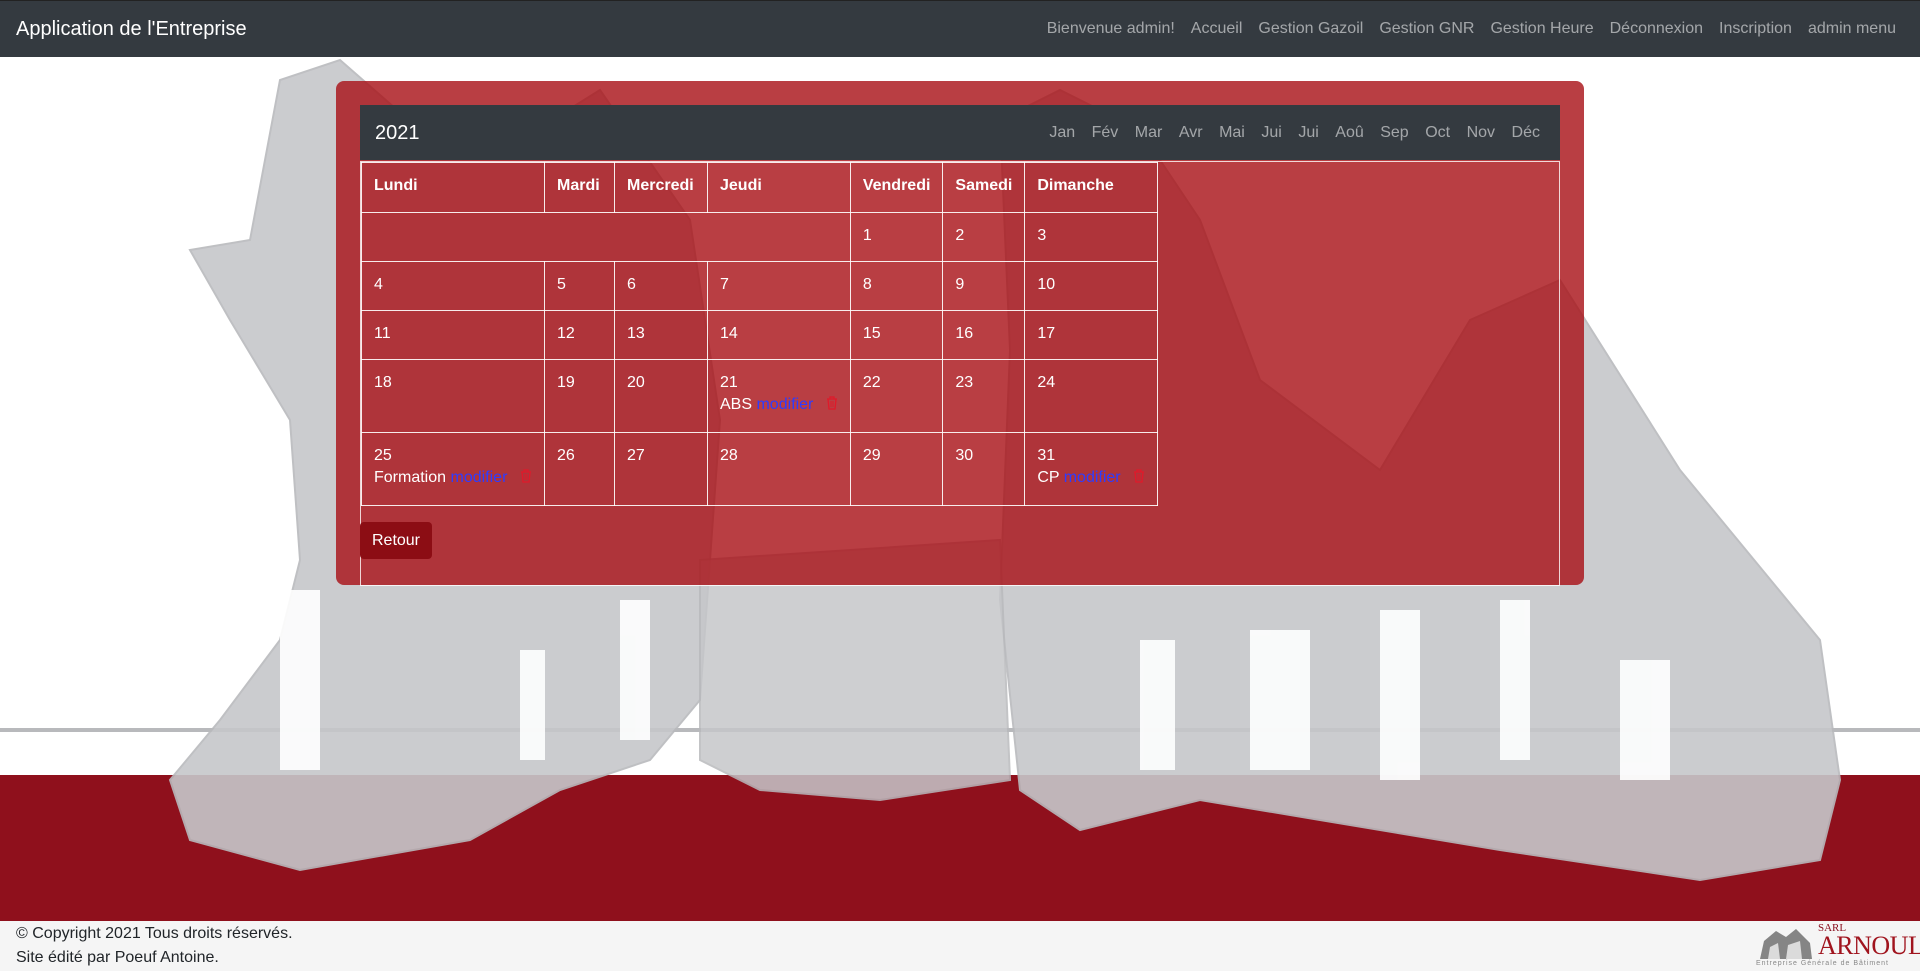 This screenshot has width=1920, height=971. I want to click on day-cell: 14, so click(779, 335).